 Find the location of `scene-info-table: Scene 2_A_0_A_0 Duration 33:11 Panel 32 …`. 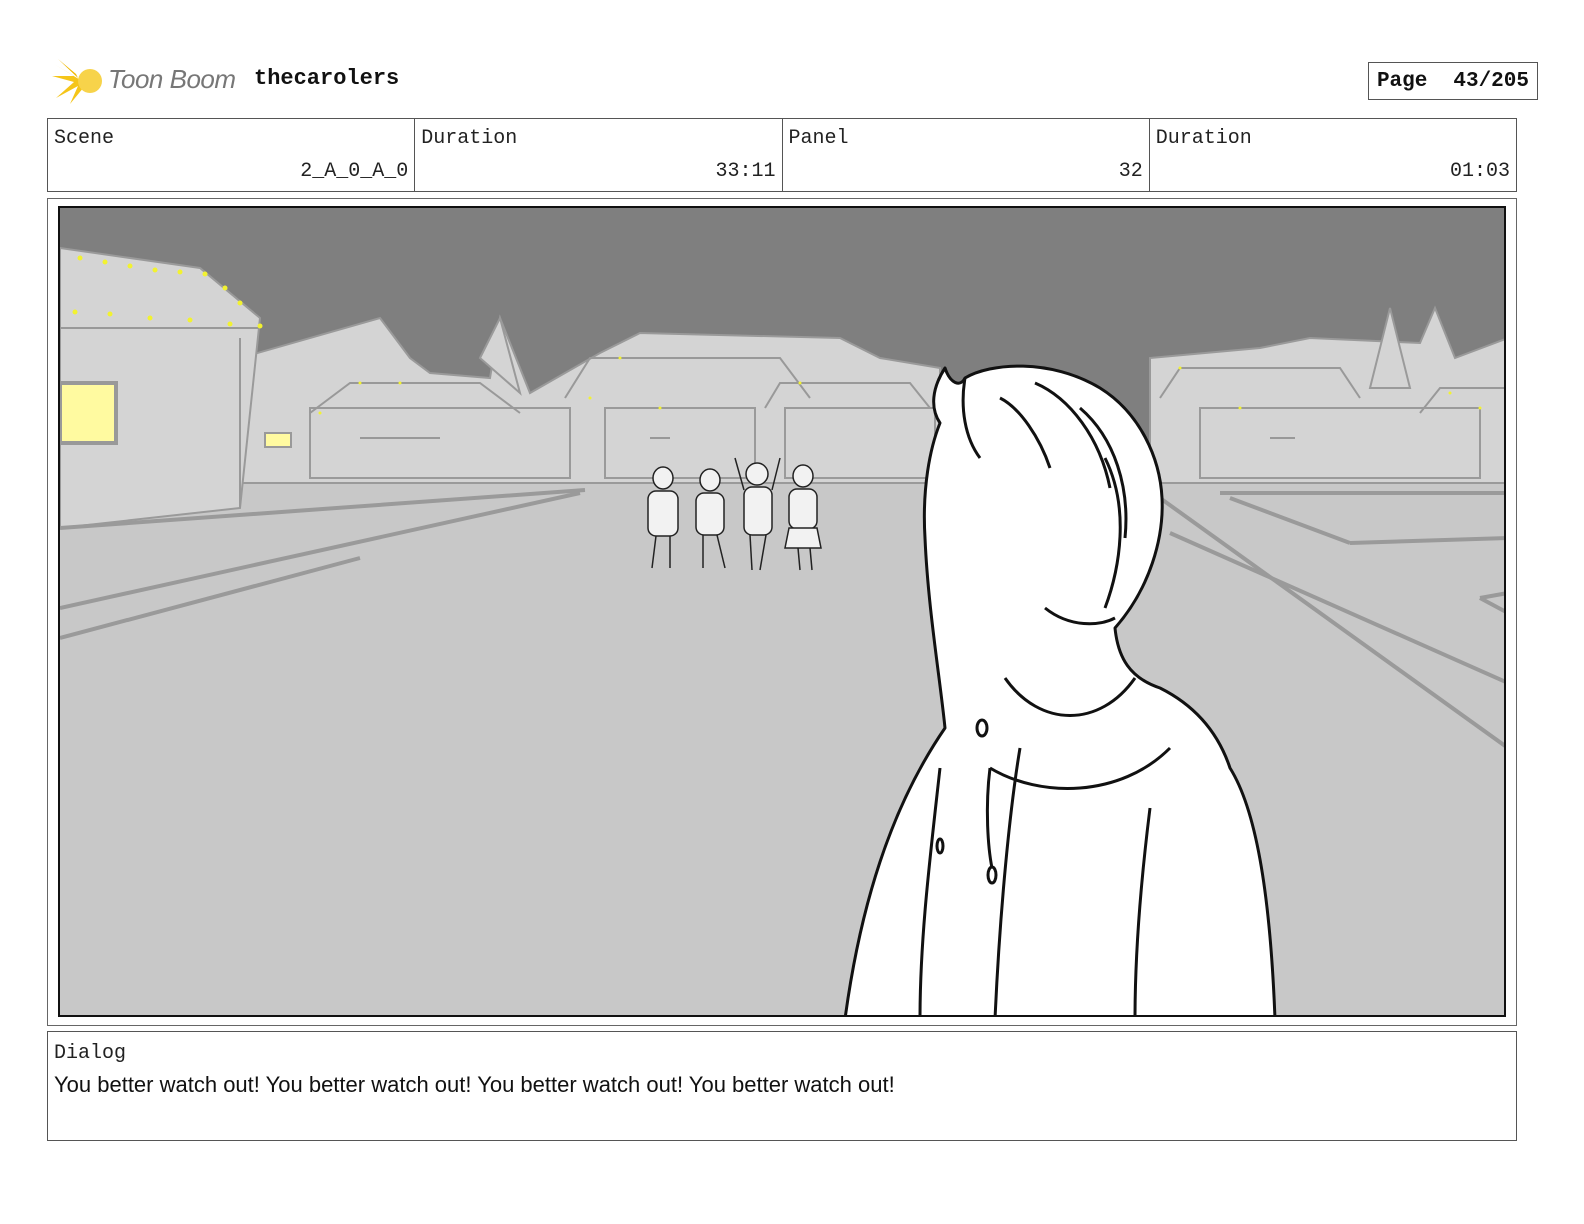

scene-info-table: Scene 2_A_0_A_0 Duration 33:11 Panel 32 … is located at coordinates (782, 155).